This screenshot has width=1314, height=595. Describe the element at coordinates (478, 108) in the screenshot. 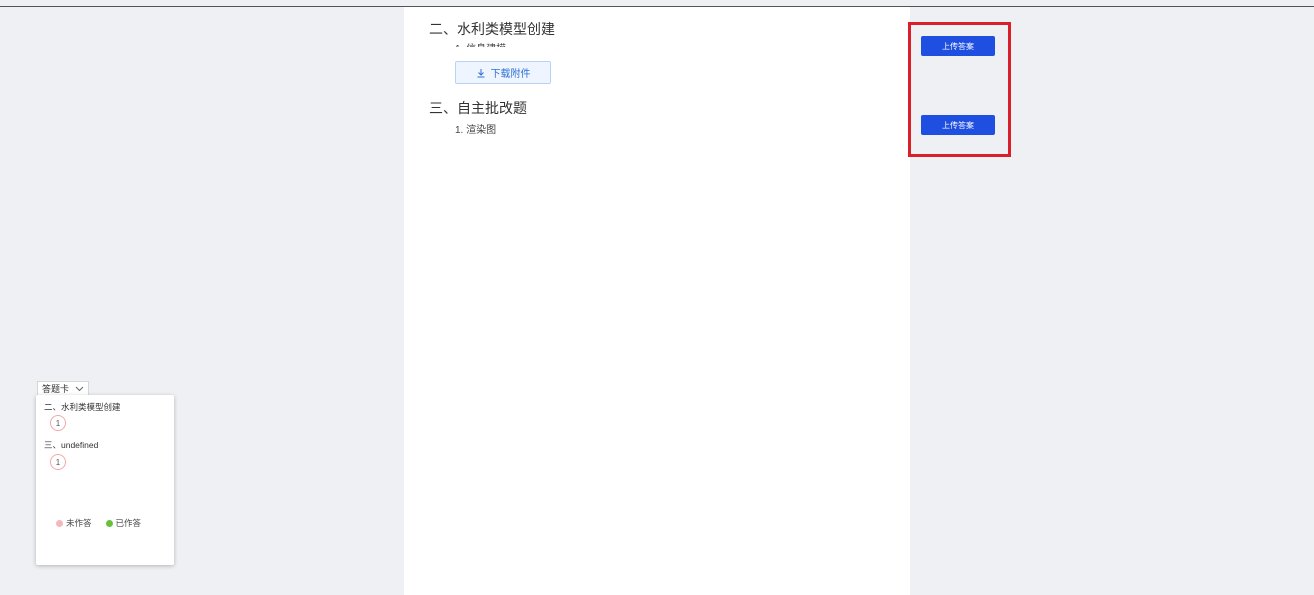

I see `section-3-title: 三、自主批改题` at that location.